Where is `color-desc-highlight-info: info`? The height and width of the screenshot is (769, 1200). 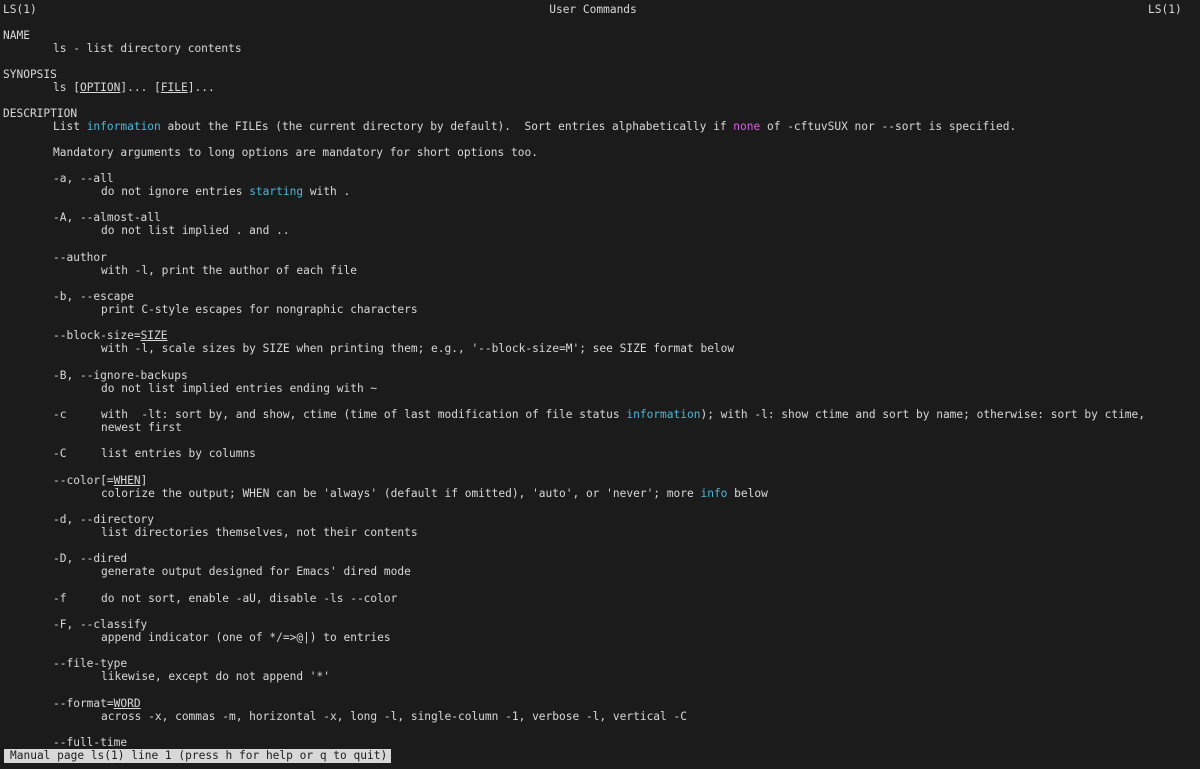 color-desc-highlight-info: info is located at coordinates (714, 493).